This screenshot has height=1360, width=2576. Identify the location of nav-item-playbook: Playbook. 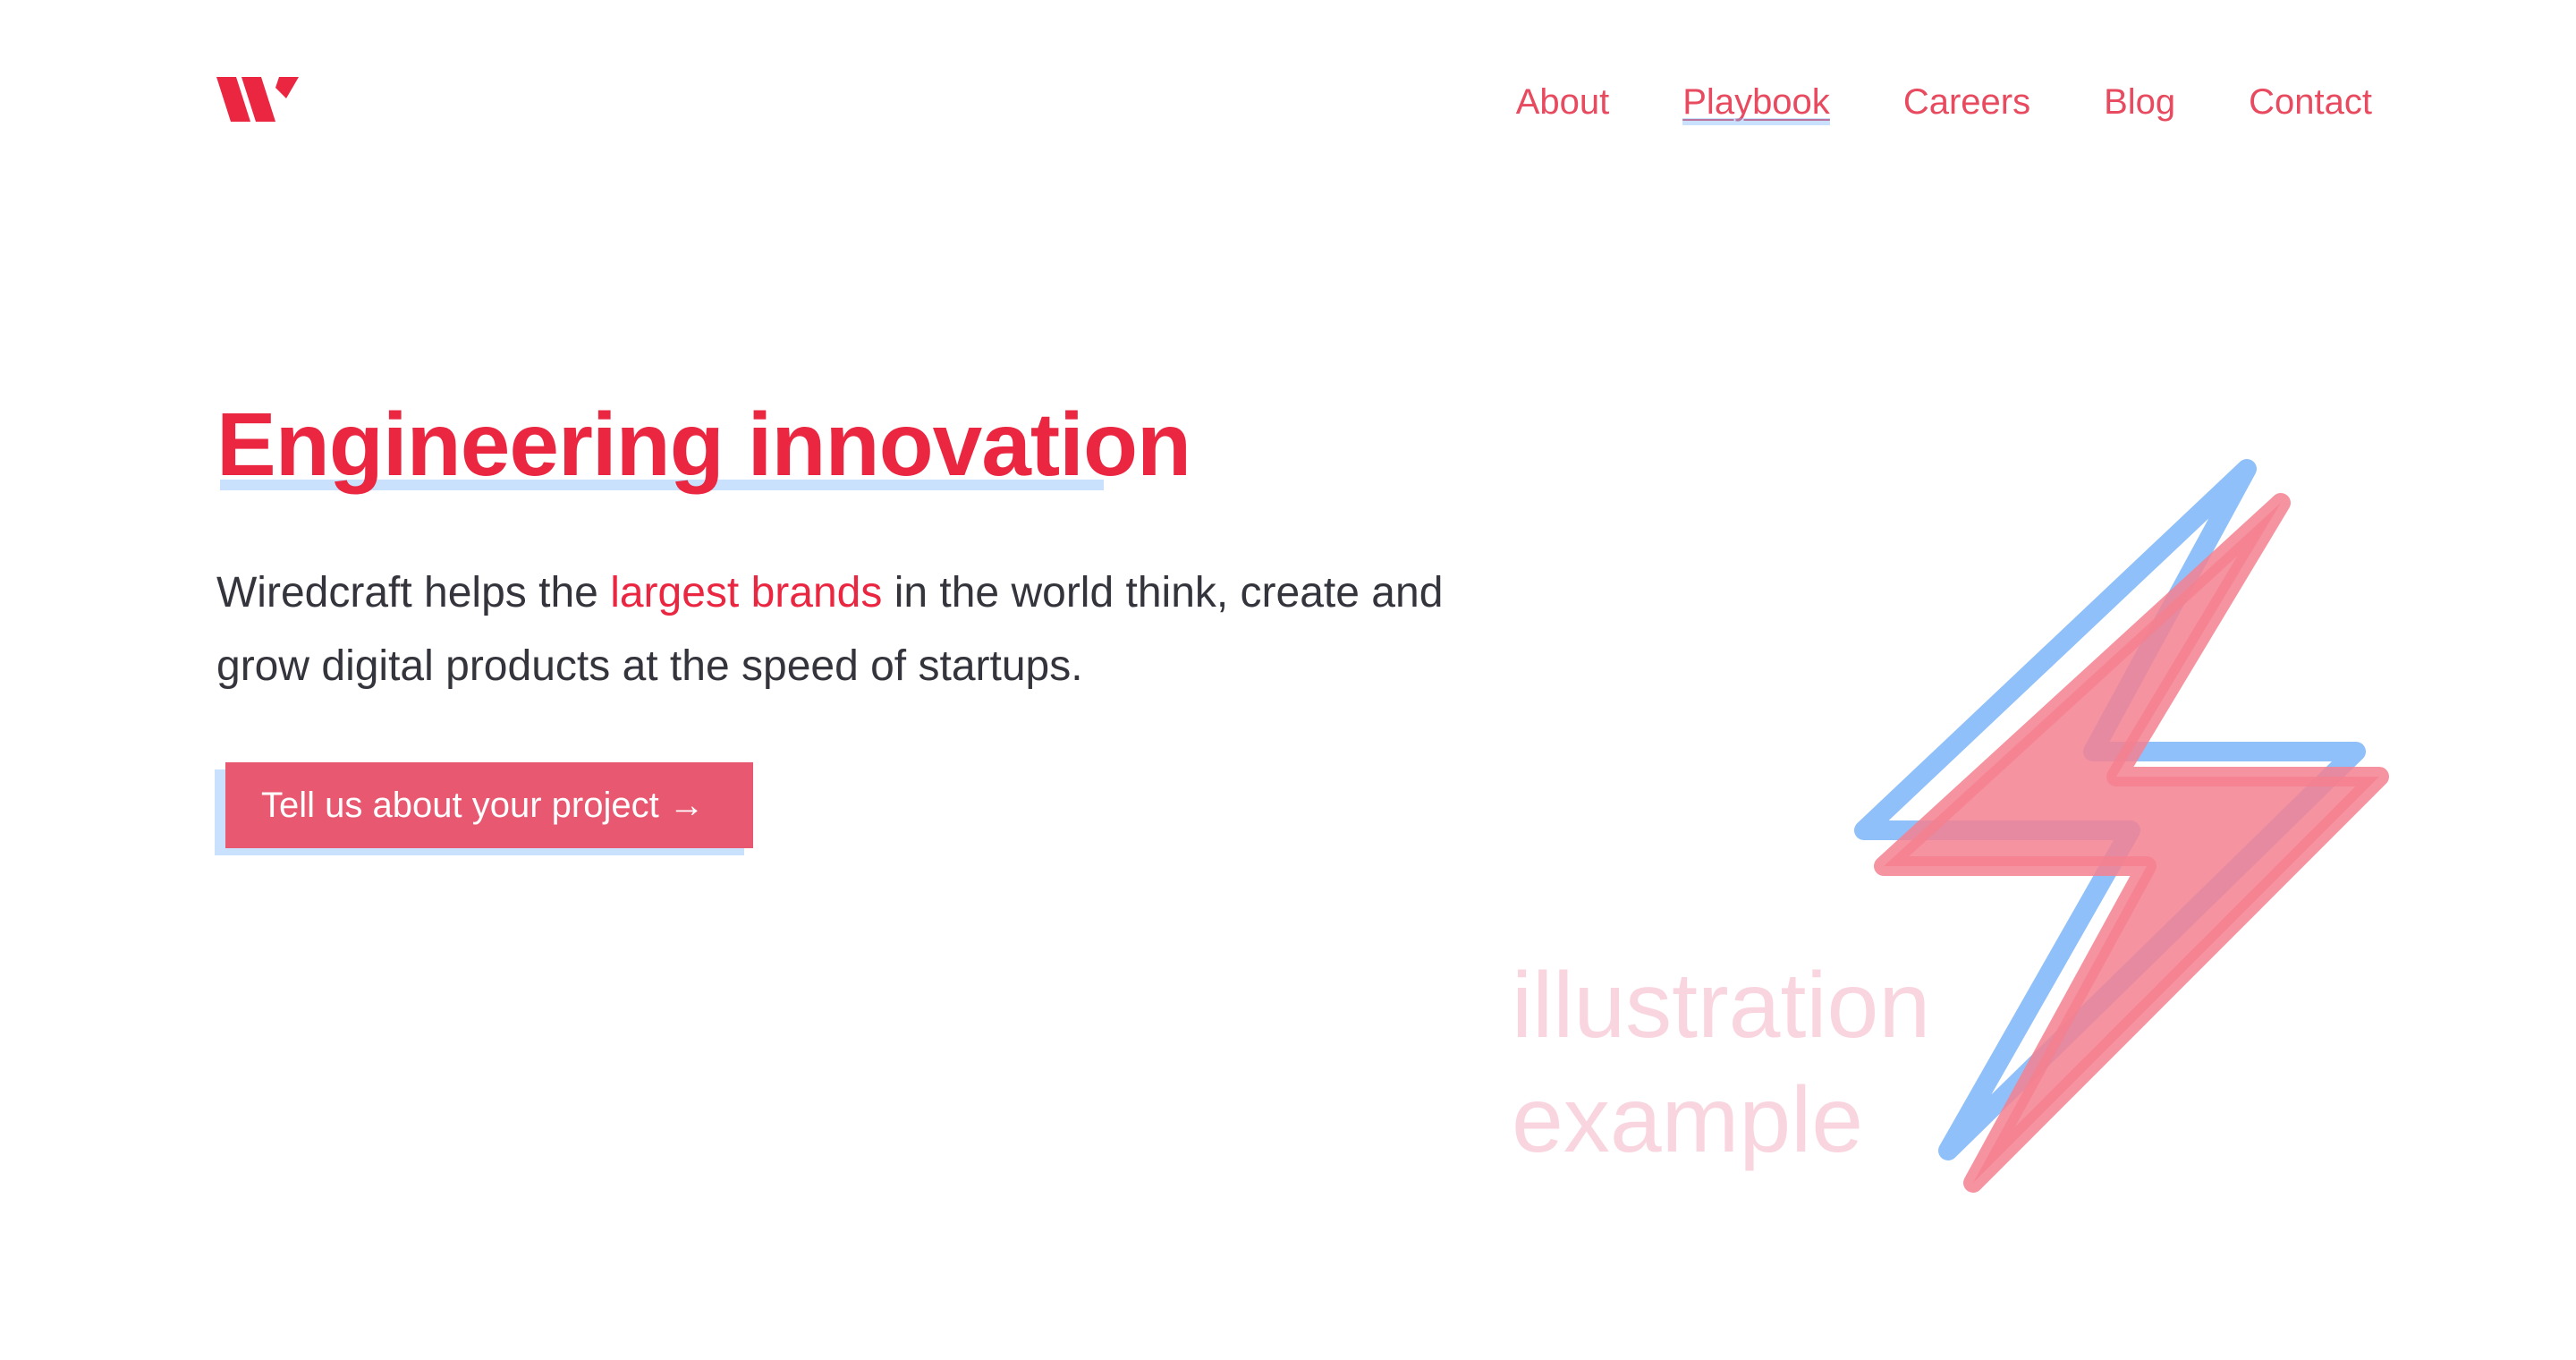
(1756, 102).